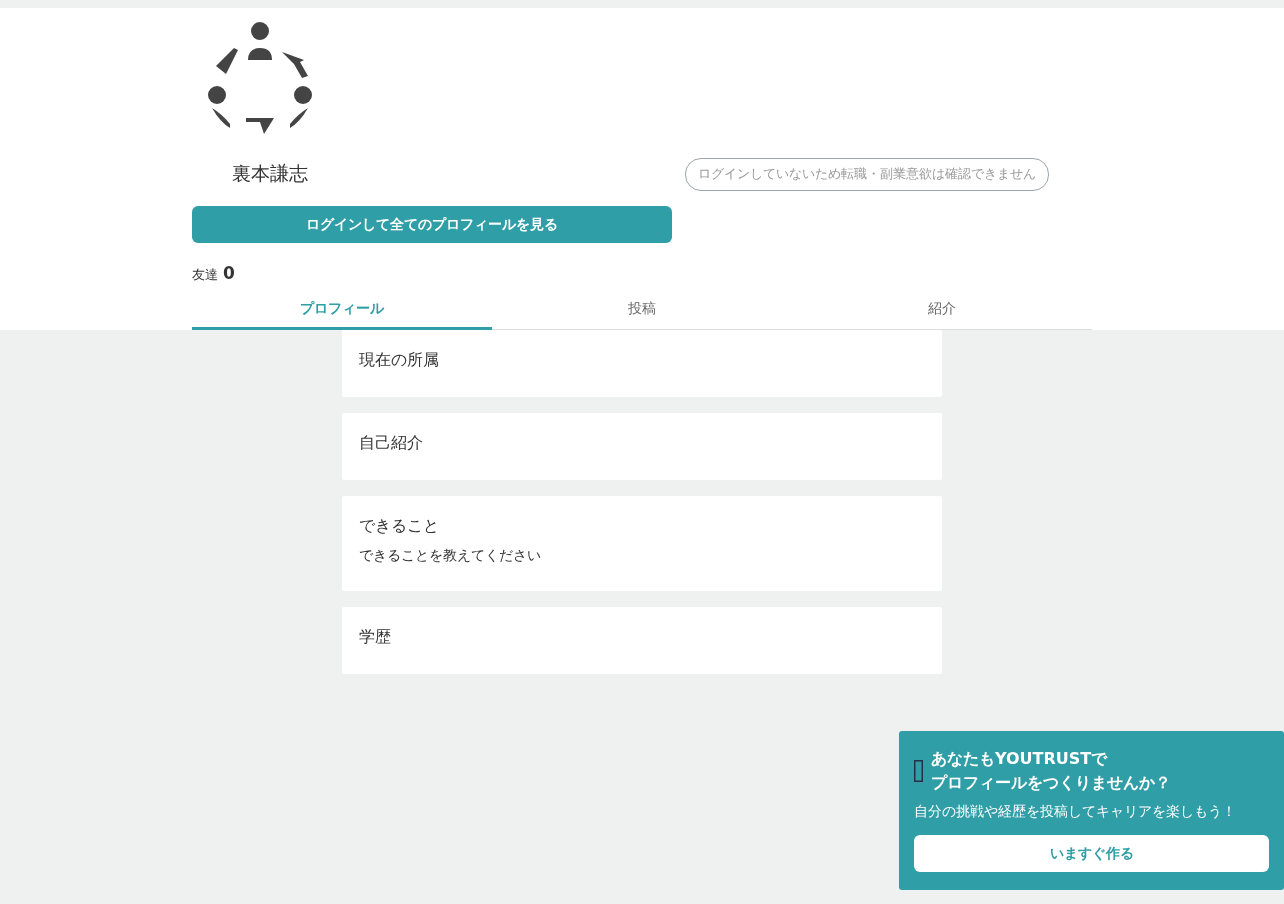 The image size is (1284, 904). I want to click on section-title: 自己紹介, so click(391, 443).